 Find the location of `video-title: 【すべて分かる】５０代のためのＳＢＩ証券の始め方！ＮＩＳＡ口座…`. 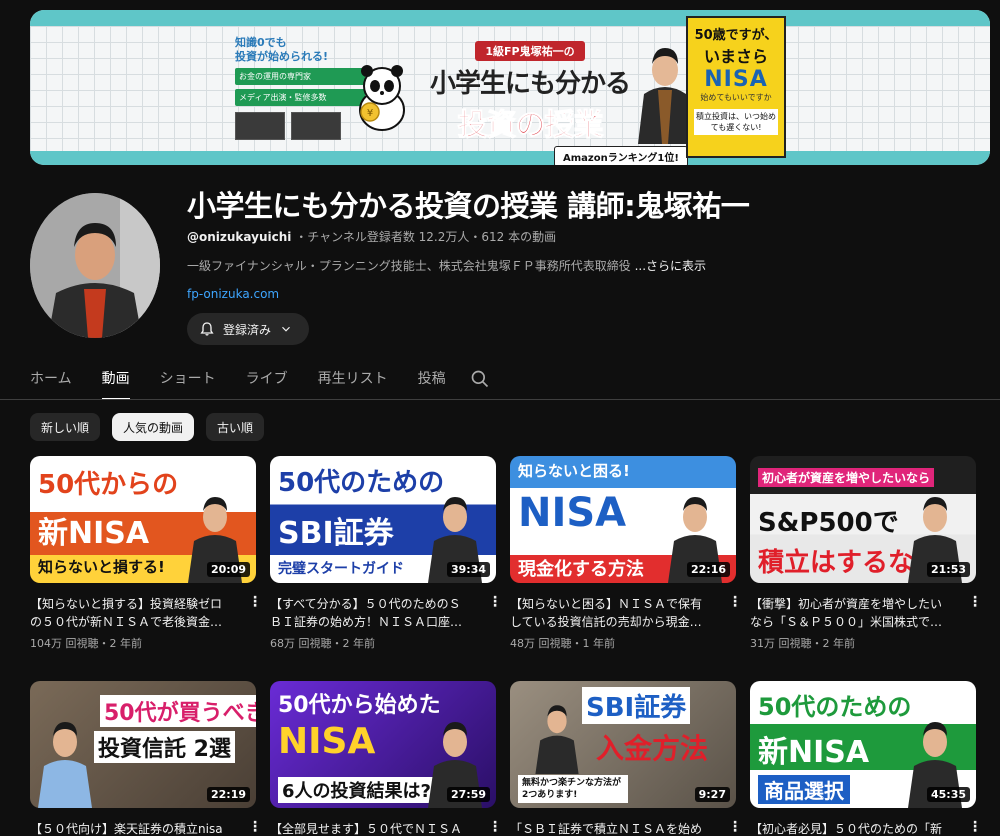

video-title: 【すべて分かる】５０代のためのＳＢＩ証券の始め方！ＮＩＳＡ口座… is located at coordinates (370, 613).